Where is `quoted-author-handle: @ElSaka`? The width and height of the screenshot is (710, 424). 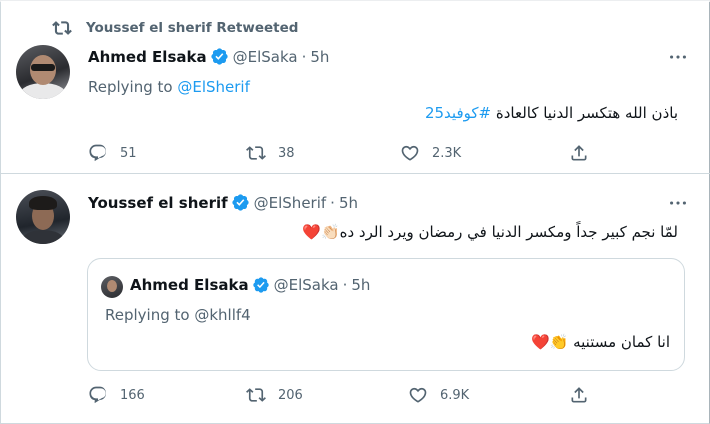
quoted-author-handle: @ElSaka is located at coordinates (306, 285).